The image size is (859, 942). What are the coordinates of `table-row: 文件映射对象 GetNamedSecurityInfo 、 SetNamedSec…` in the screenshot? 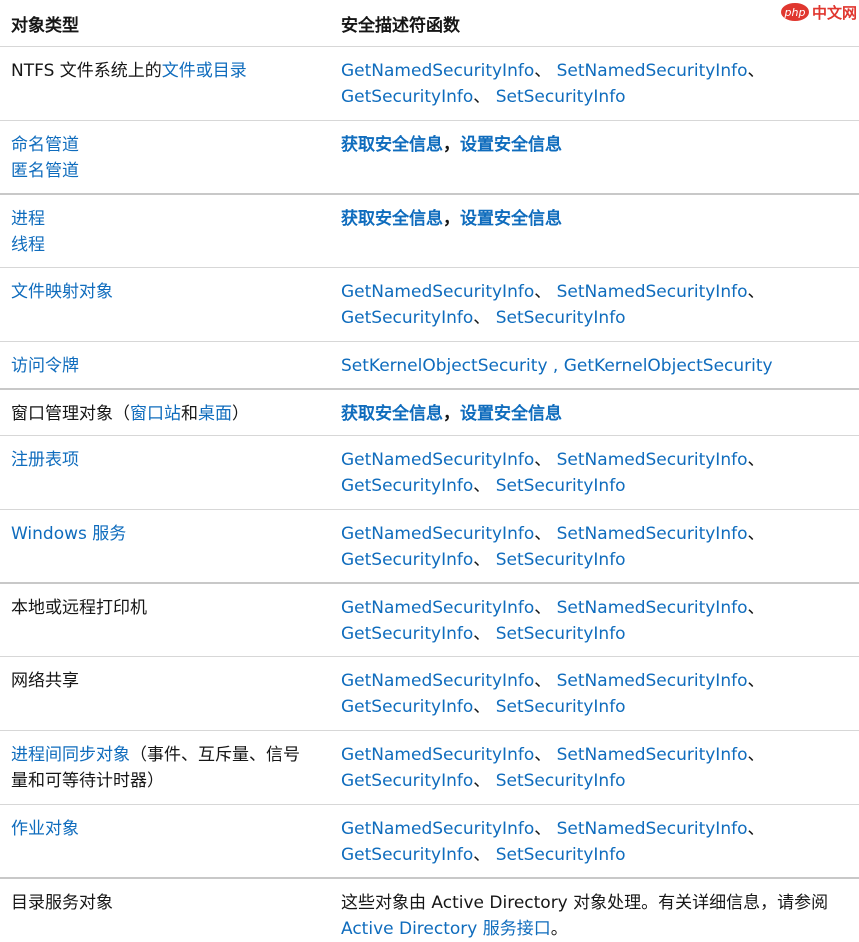 It's located at (429, 304).